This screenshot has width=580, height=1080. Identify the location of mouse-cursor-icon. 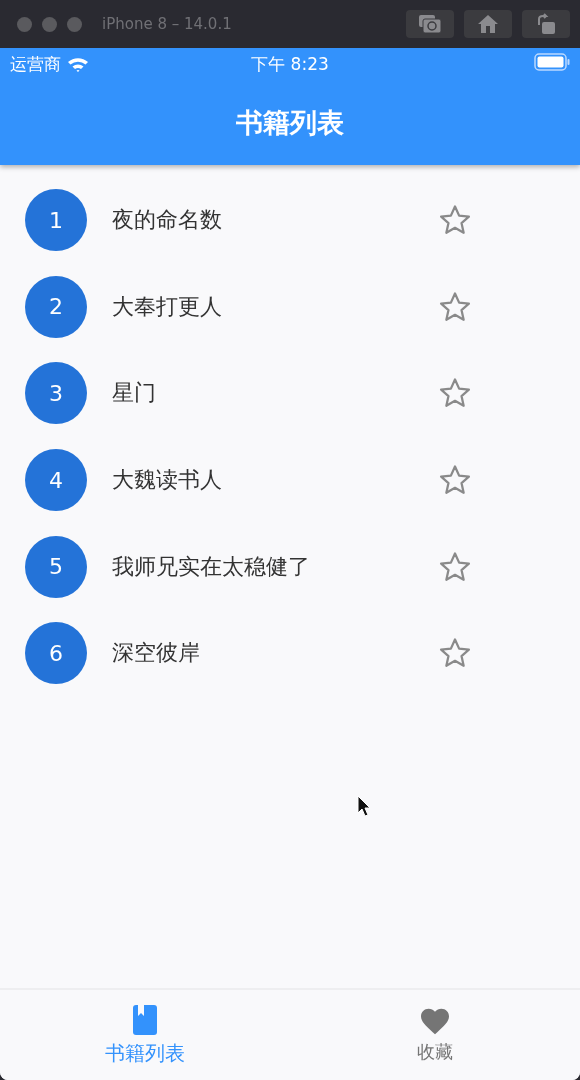
(365, 807).